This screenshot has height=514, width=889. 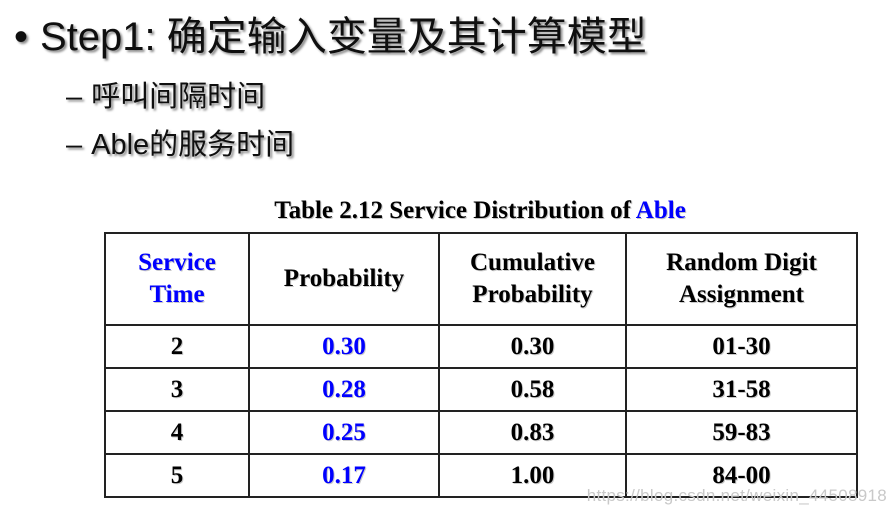 I want to click on table-caption-prefix: Table 2.12 Service Distribution of, so click(x=455, y=210).